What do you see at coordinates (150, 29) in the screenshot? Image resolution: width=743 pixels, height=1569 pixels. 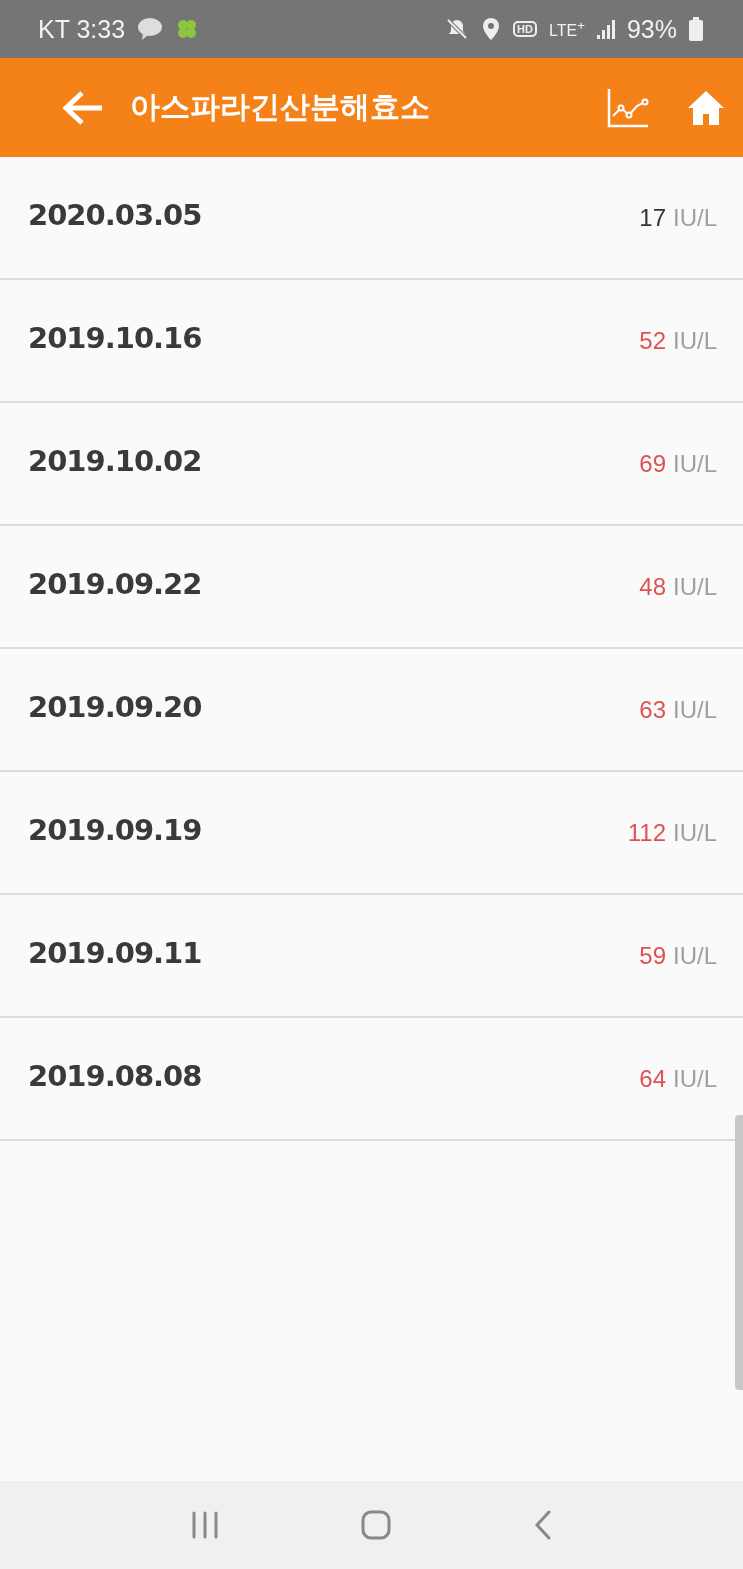 I see `chat-icon` at bounding box center [150, 29].